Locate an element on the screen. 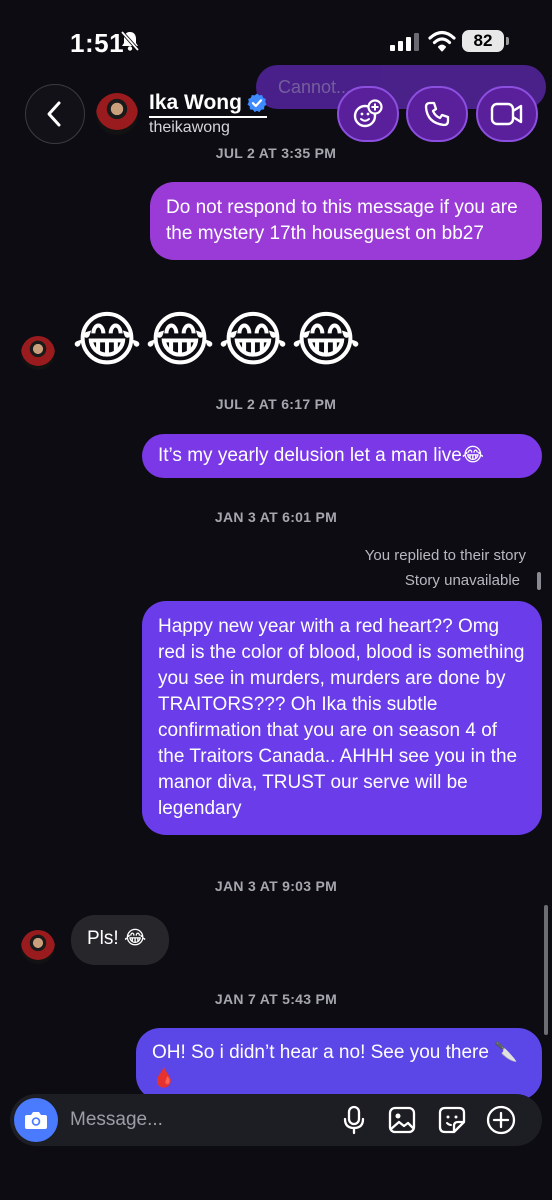  battery-indicator: 82 is located at coordinates (485, 41).